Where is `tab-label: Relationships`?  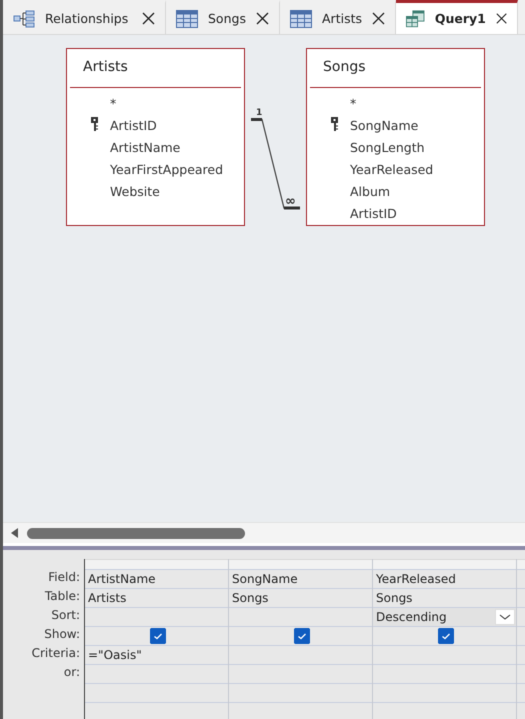
tab-label: Relationships is located at coordinates (87, 18).